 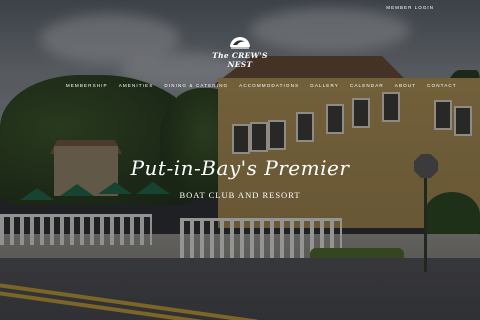 I want to click on member-login-link: MEMBER LOGIN, so click(x=410, y=7).